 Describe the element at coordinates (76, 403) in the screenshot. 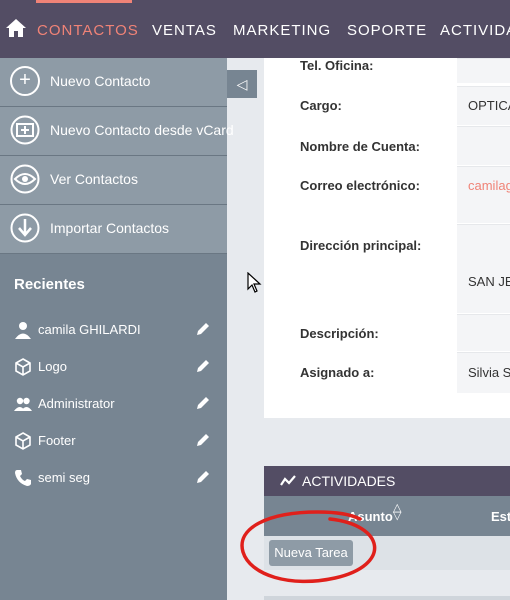

I see `recent-item-label: Administrator` at that location.